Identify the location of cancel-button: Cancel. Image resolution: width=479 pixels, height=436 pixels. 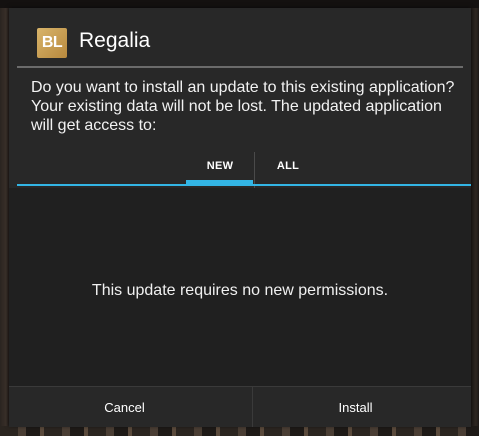
(124, 407).